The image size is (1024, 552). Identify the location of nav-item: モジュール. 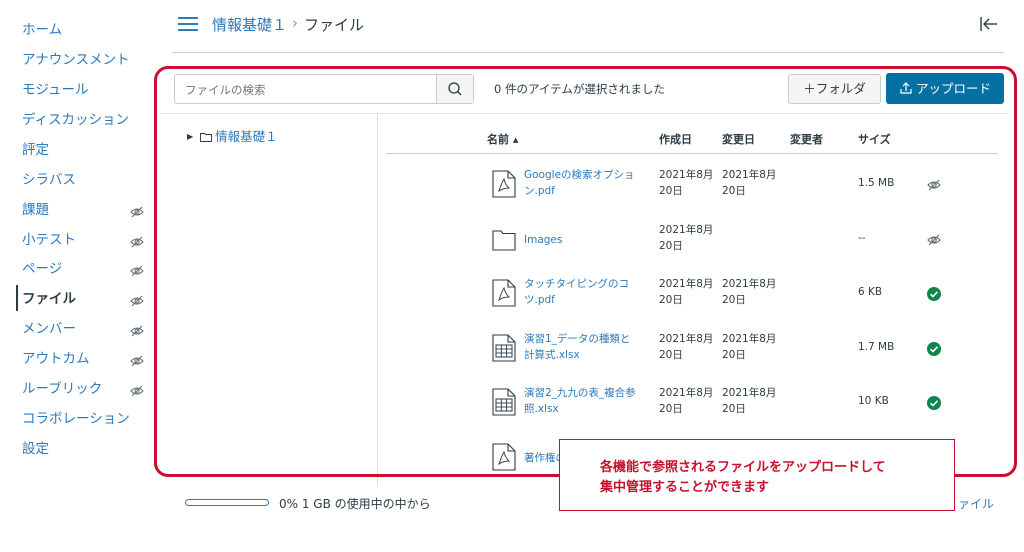
(83, 90).